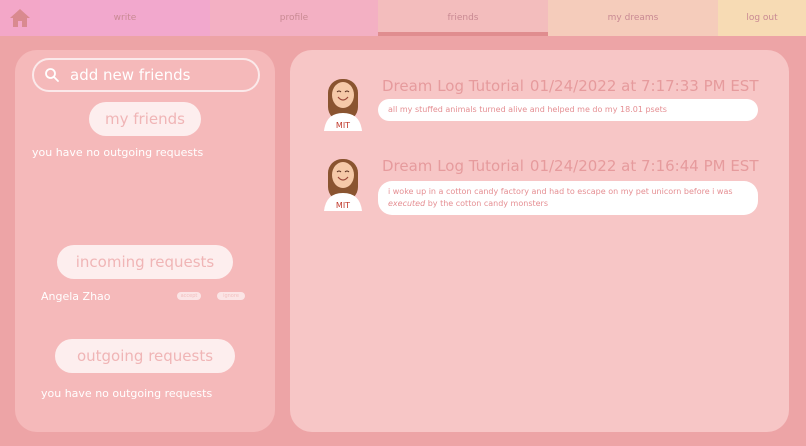 The height and width of the screenshot is (446, 806). What do you see at coordinates (52, 75) in the screenshot?
I see `search-icon` at bounding box center [52, 75].